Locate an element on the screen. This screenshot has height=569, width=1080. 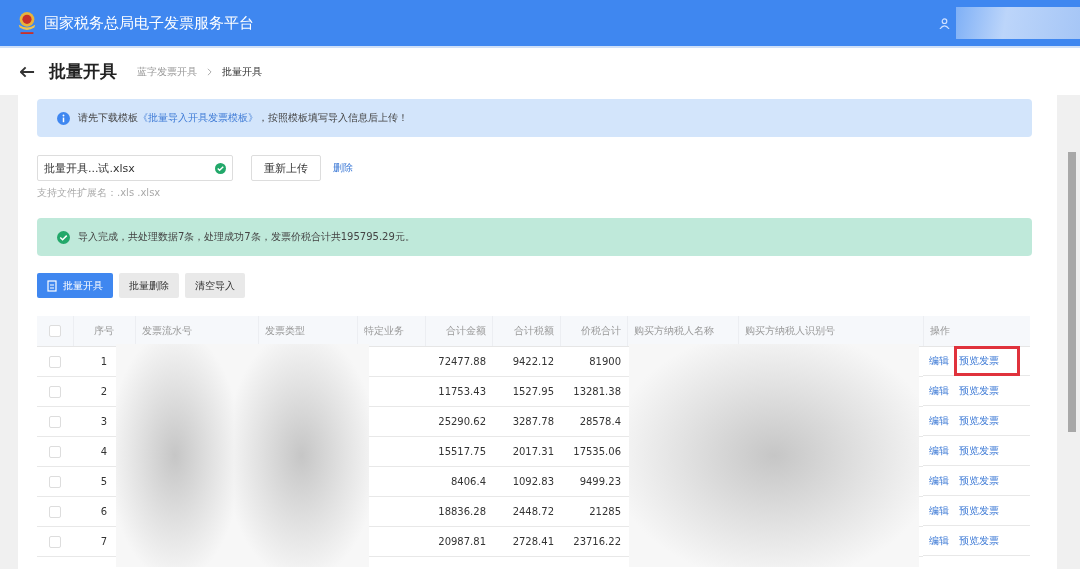
table-cell: 2017.31 is located at coordinates (533, 451).